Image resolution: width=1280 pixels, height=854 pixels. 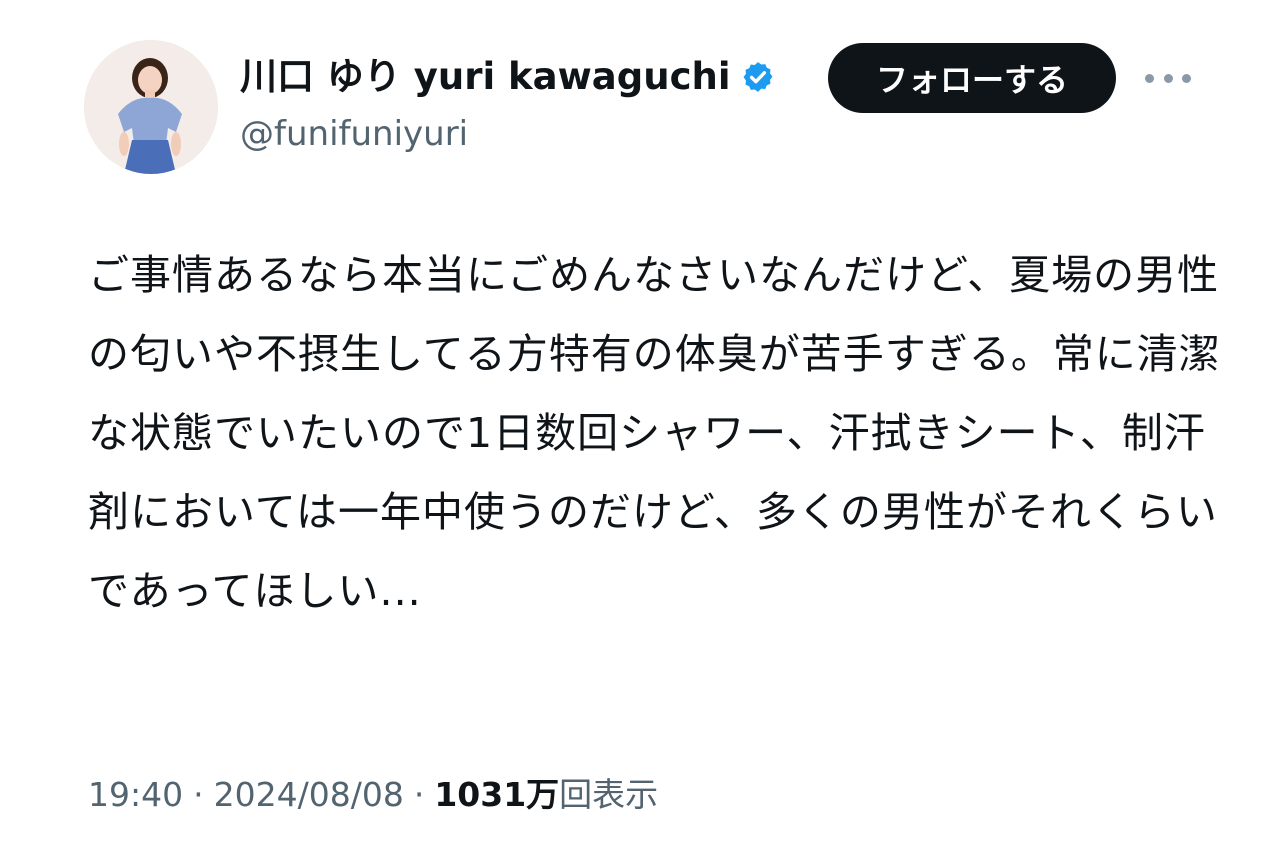 What do you see at coordinates (309, 795) in the screenshot?
I see `tweet-date: 2024/08/08` at bounding box center [309, 795].